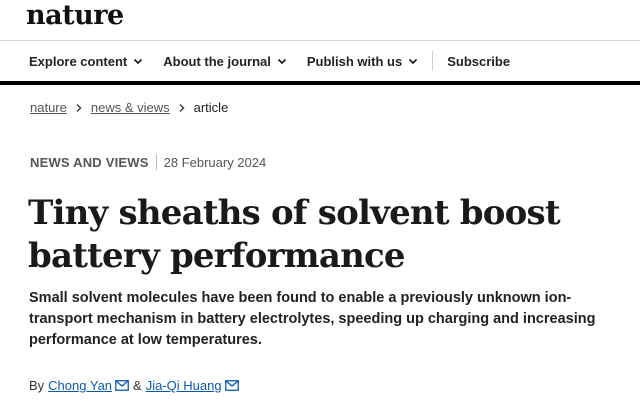  What do you see at coordinates (156, 162) in the screenshot?
I see `meta-separator` at bounding box center [156, 162].